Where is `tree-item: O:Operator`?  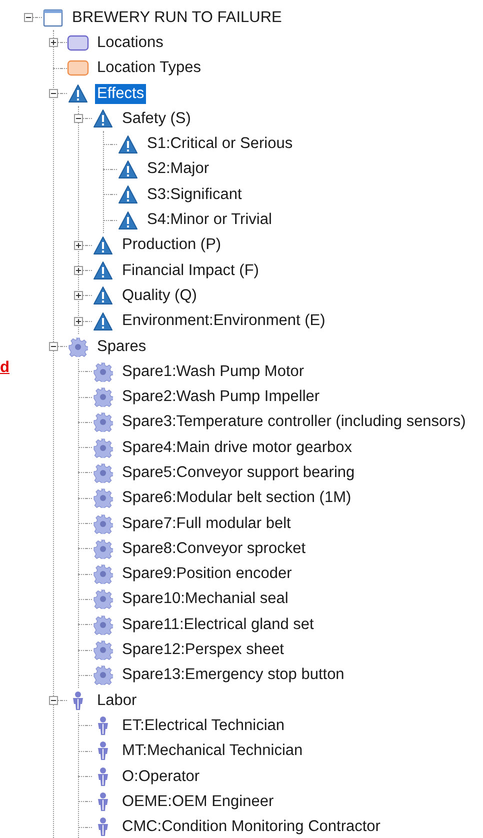
tree-item: O:Operator is located at coordinates (161, 776).